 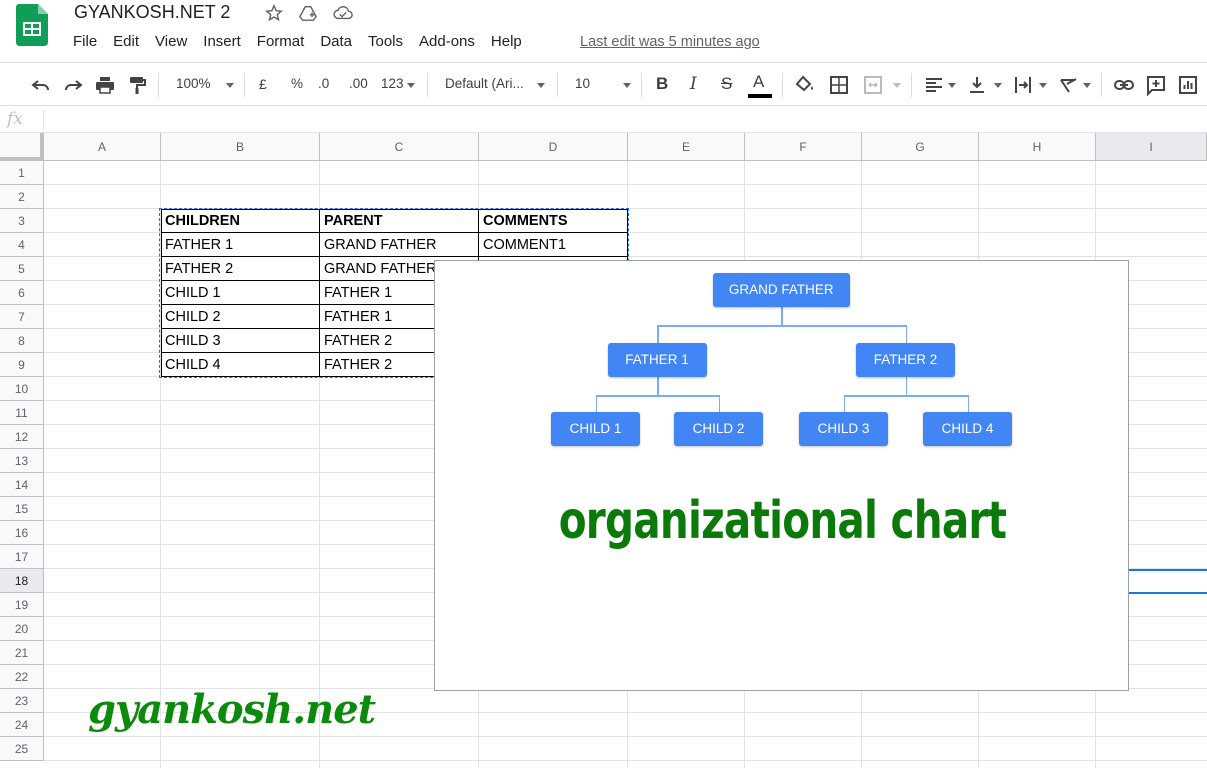 What do you see at coordinates (240, 317) in the screenshot?
I see `table-cell: CHILD 2` at bounding box center [240, 317].